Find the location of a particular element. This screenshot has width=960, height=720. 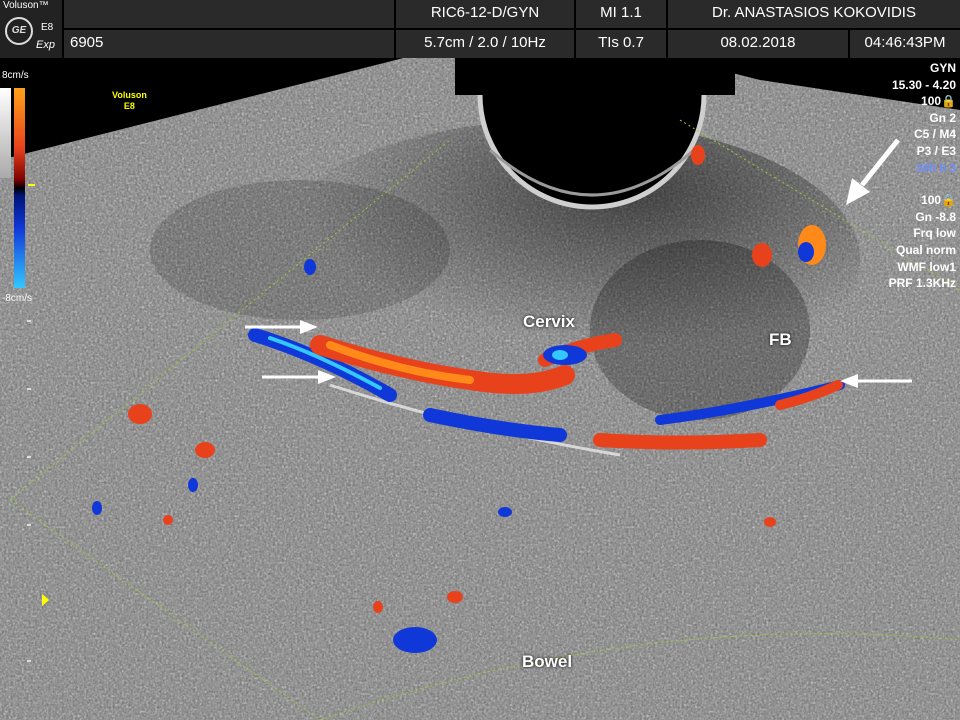

freq-range: 15.30 - 4.20 is located at coordinates (923, 84).